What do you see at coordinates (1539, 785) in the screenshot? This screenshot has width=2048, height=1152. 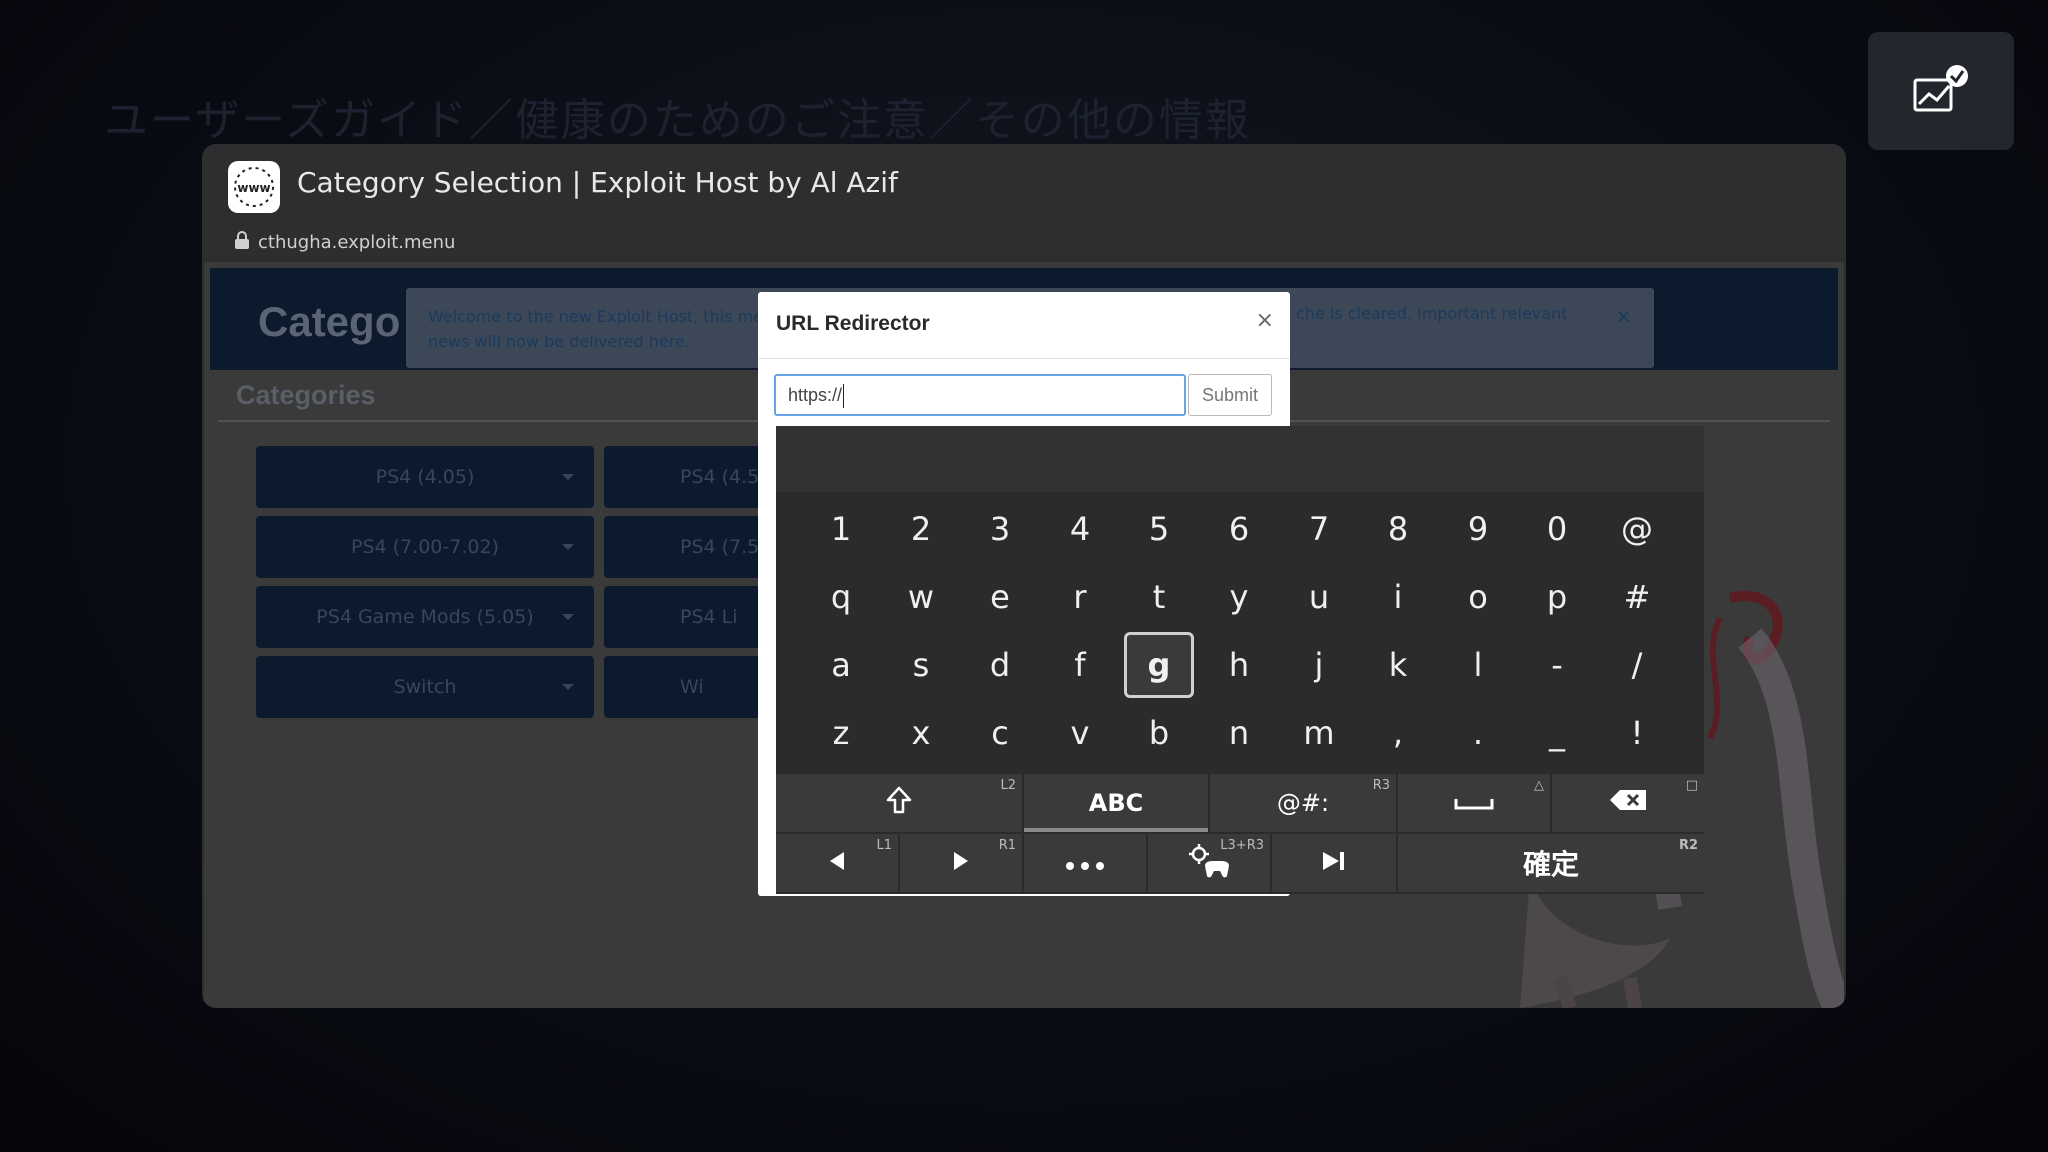 I see `triangle-button-tag: △` at bounding box center [1539, 785].